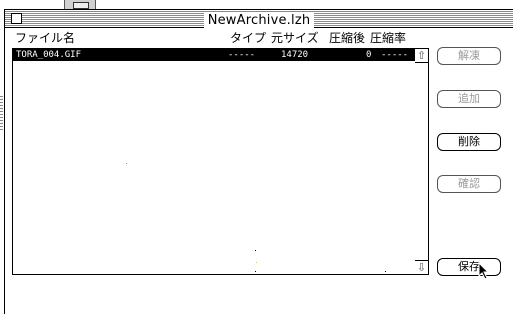 Image resolution: width=514 pixels, height=314 pixels. What do you see at coordinates (469, 184) in the screenshot?
I see `confirm-button: 確認` at bounding box center [469, 184].